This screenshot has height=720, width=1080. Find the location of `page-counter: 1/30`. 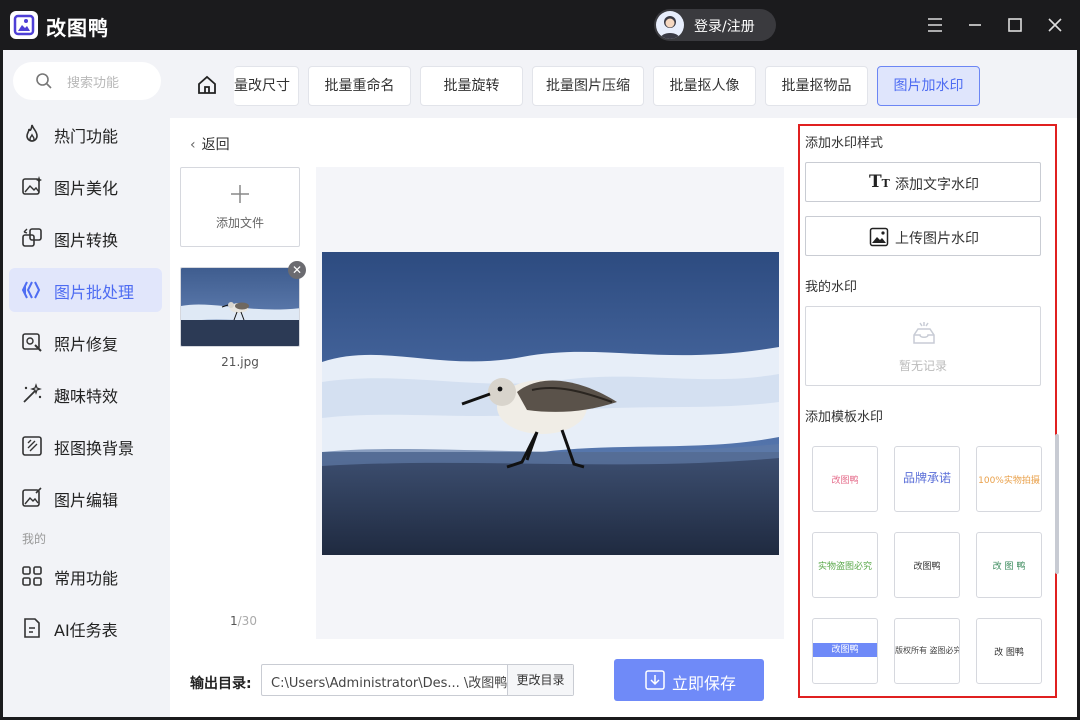

page-counter: 1/30 is located at coordinates (243, 621).